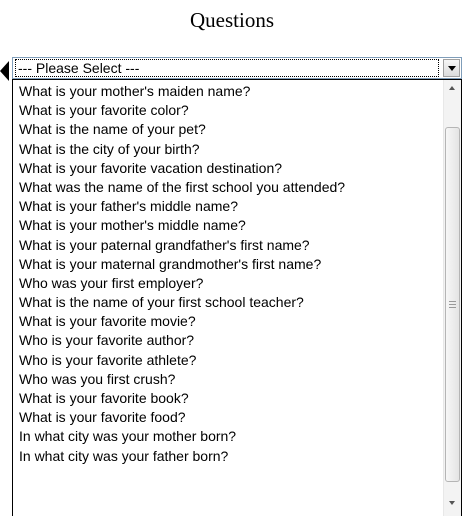  I want to click on scroll-thumb, so click(452, 304).